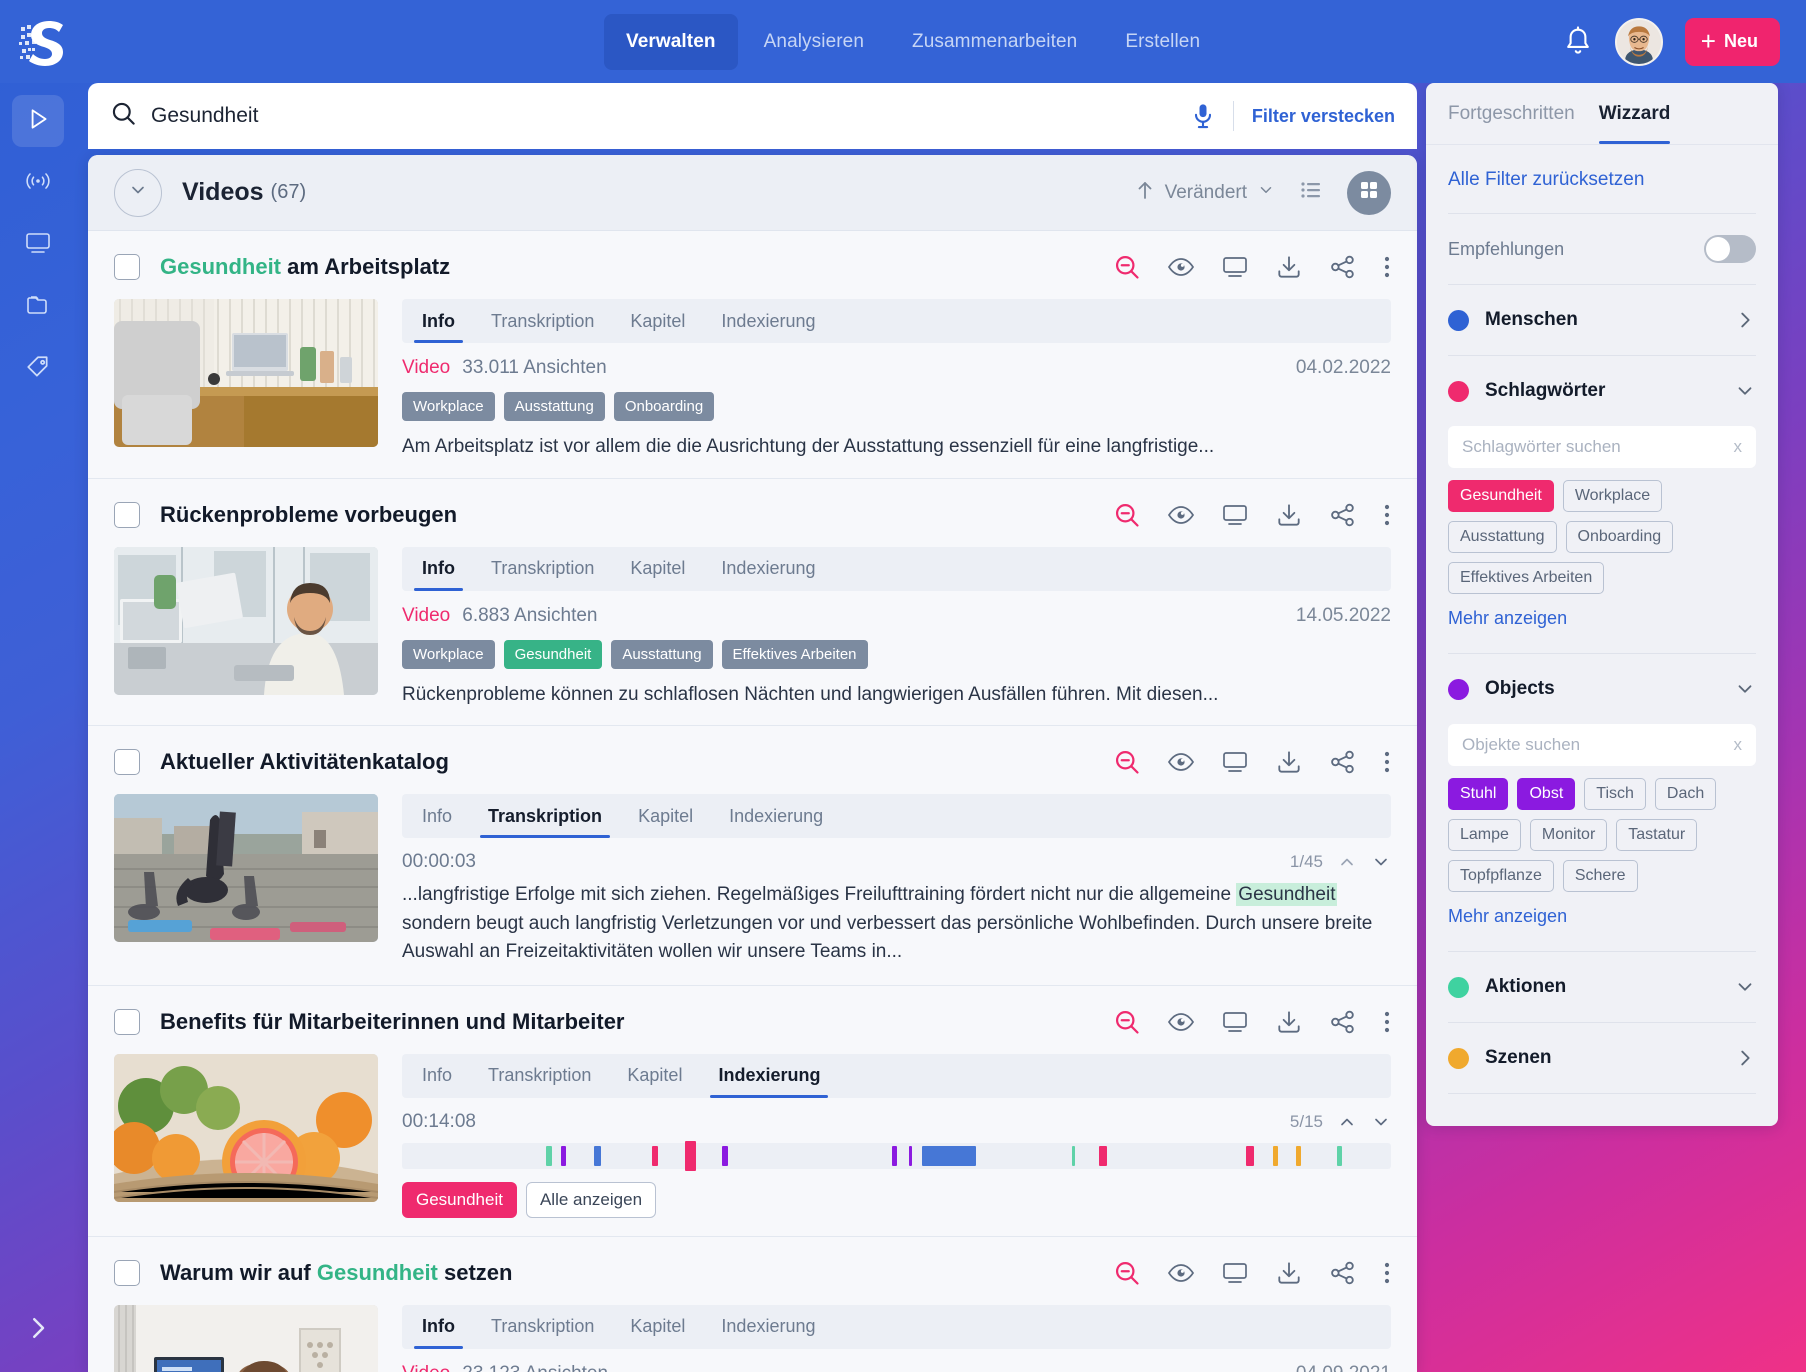 The width and height of the screenshot is (1806, 1372). I want to click on keyword-chip: Effektives Arbeiten, so click(1526, 578).